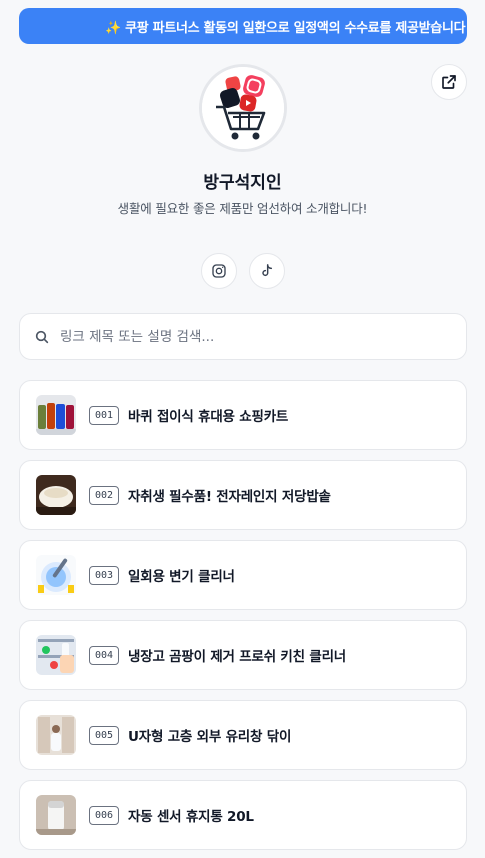  What do you see at coordinates (250, 336) in the screenshot?
I see `search-input` at bounding box center [250, 336].